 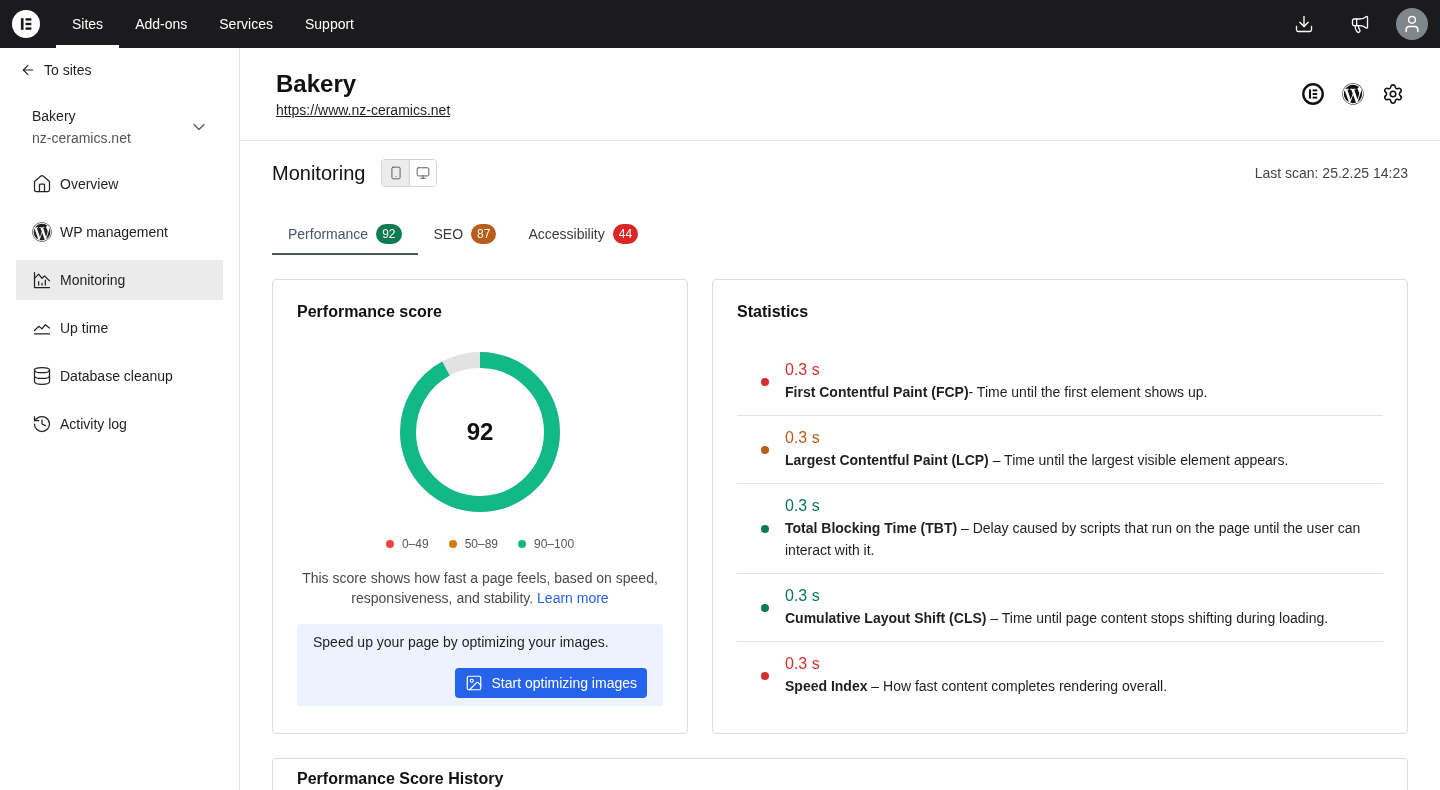 What do you see at coordinates (773, 312) in the screenshot?
I see `card-title: Statistics` at bounding box center [773, 312].